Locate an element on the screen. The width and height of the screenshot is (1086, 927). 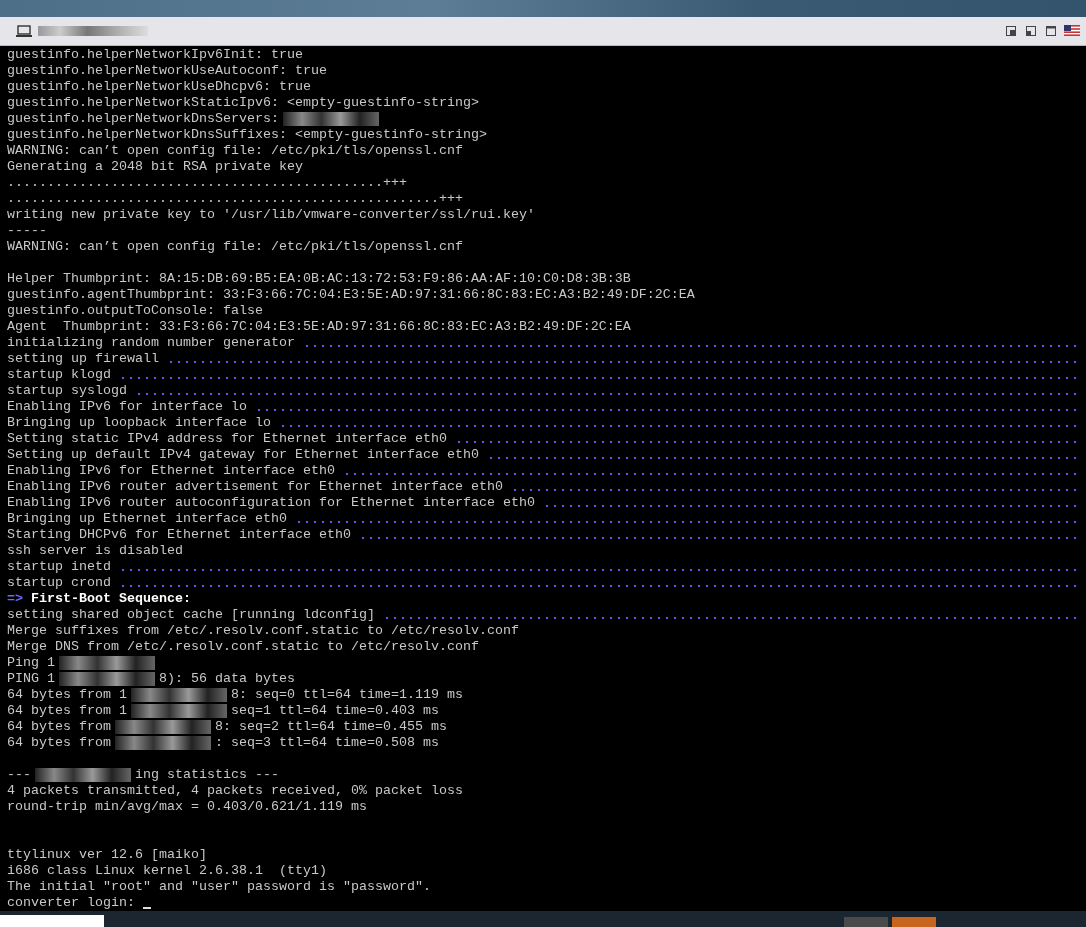
console-line: Enabling IPv6 for Ethernet interface eth0 is located at coordinates (171, 470).